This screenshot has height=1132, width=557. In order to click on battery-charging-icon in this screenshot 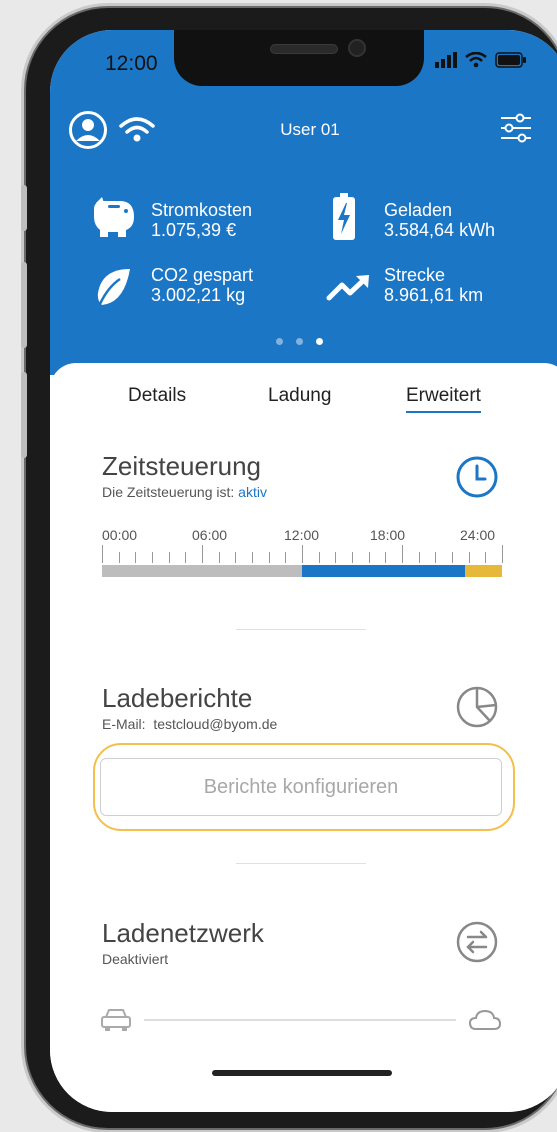, I will do `click(344, 216)`.